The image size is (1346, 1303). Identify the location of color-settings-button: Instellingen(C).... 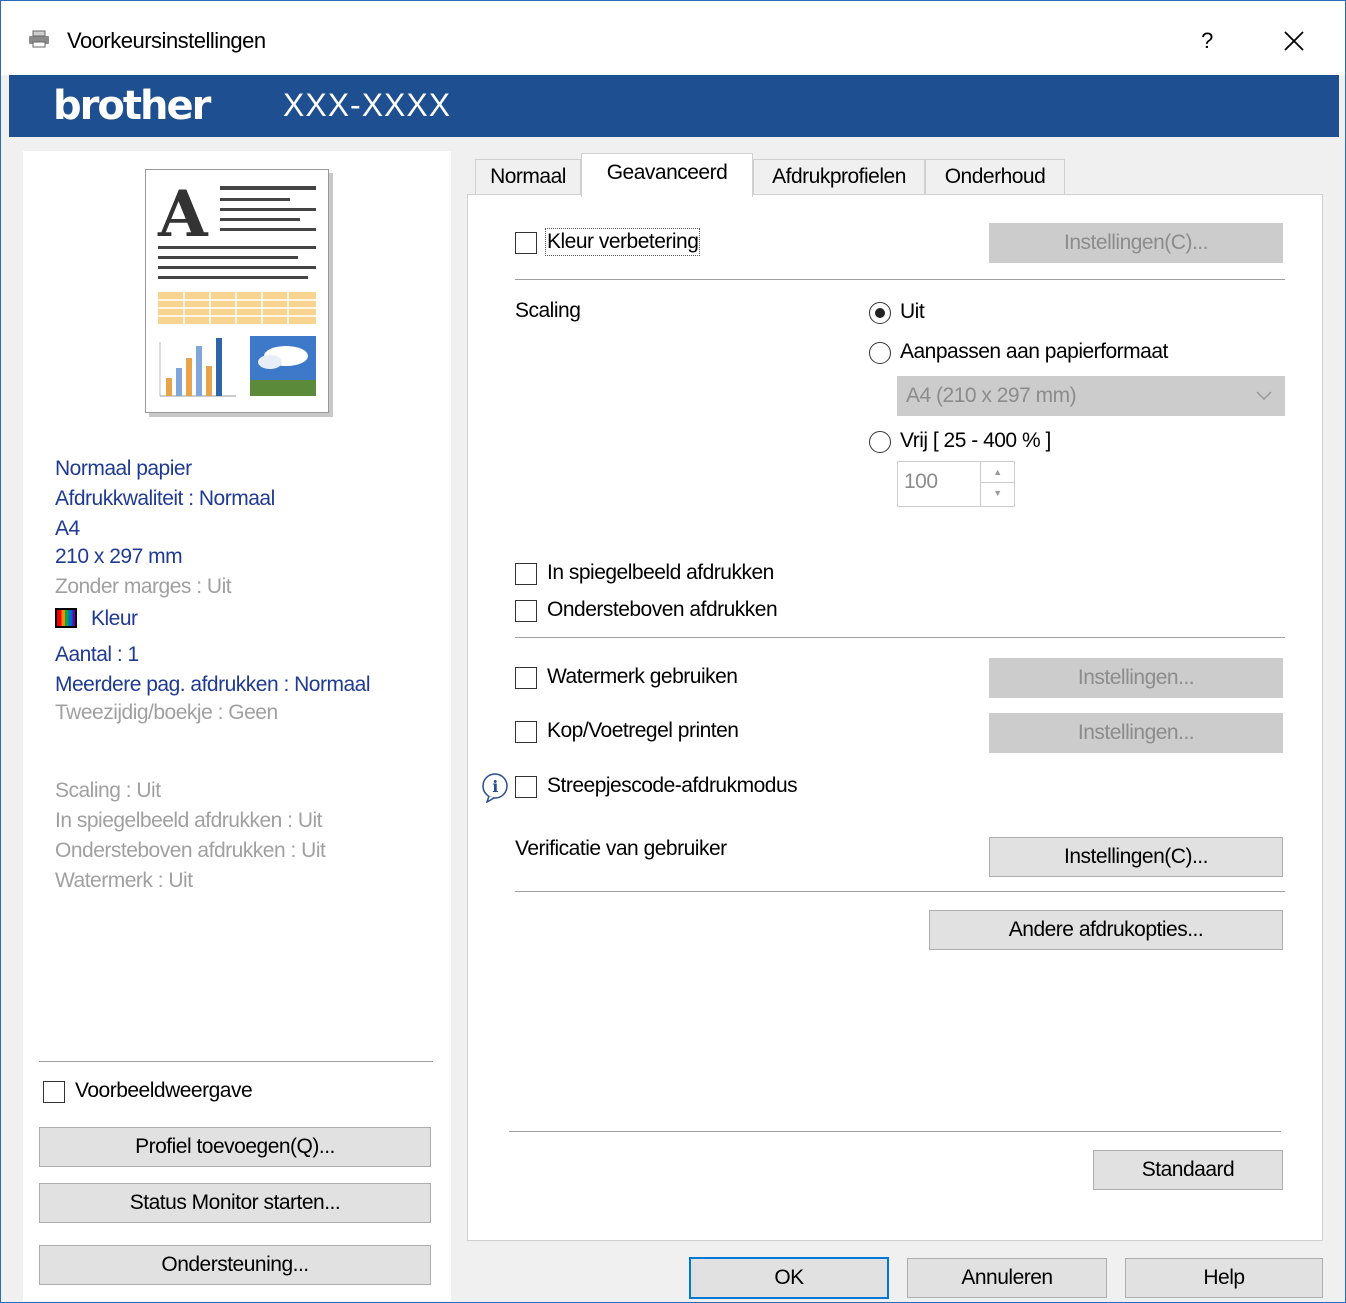
(1136, 243).